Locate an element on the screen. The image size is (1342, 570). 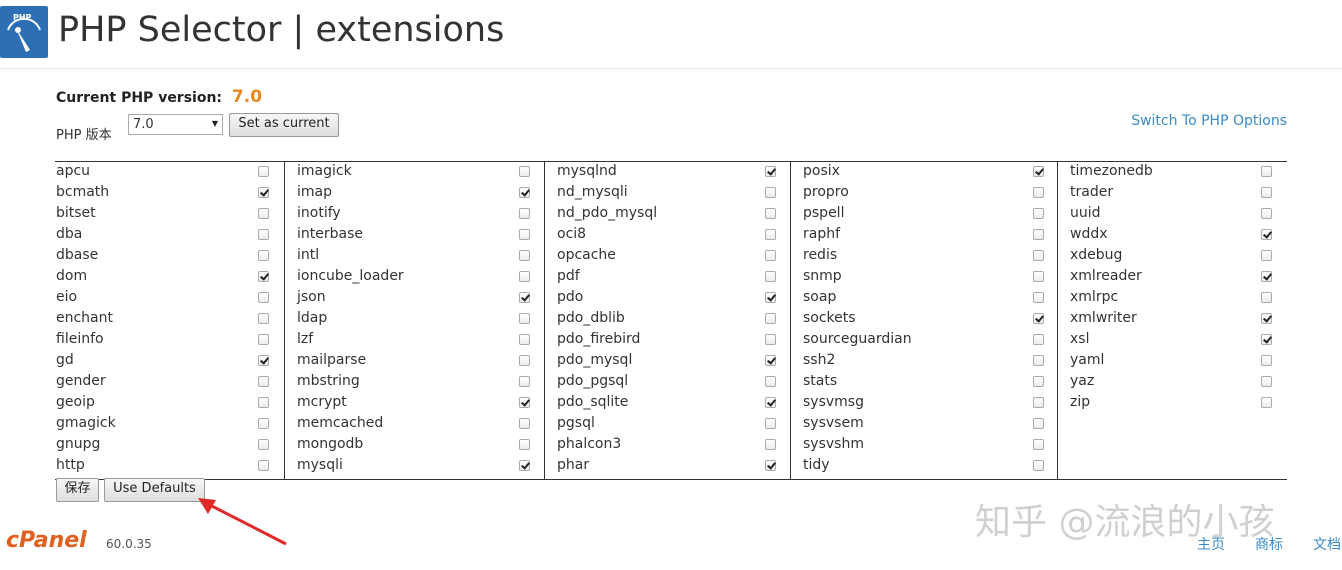
extension-row: sockets is located at coordinates (924, 319).